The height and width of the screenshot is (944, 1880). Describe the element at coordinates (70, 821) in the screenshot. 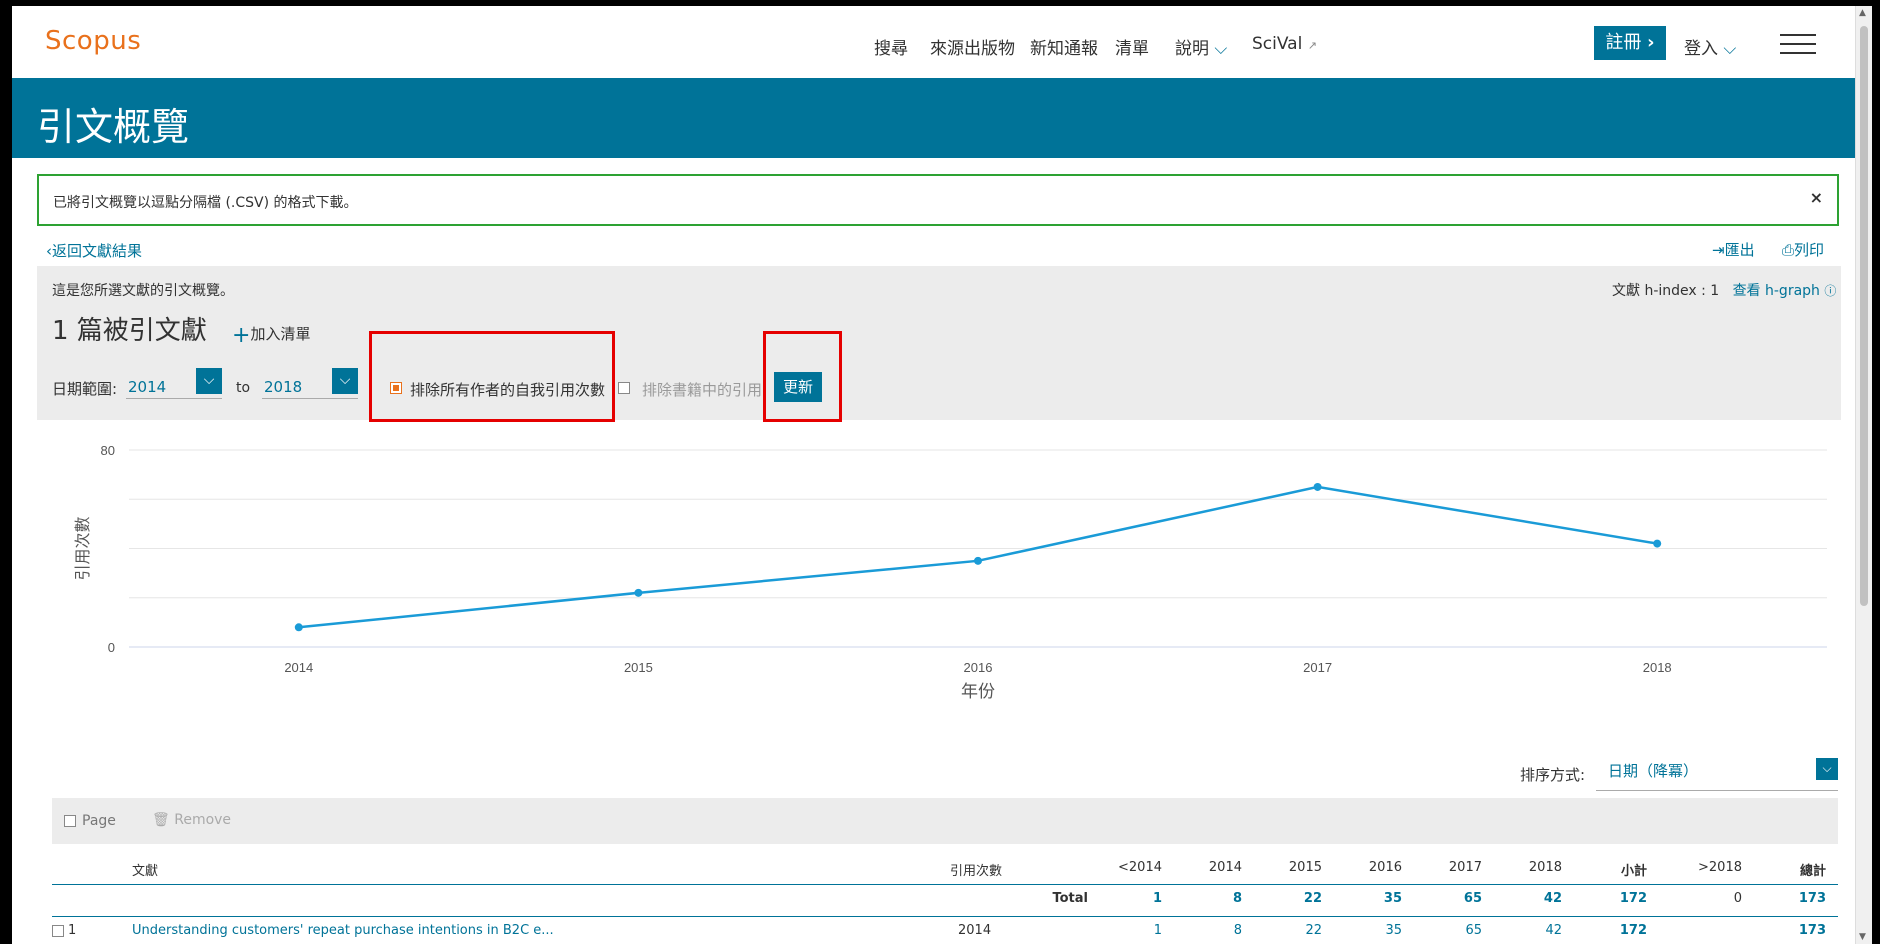

I see `select-page-checkbox` at that location.